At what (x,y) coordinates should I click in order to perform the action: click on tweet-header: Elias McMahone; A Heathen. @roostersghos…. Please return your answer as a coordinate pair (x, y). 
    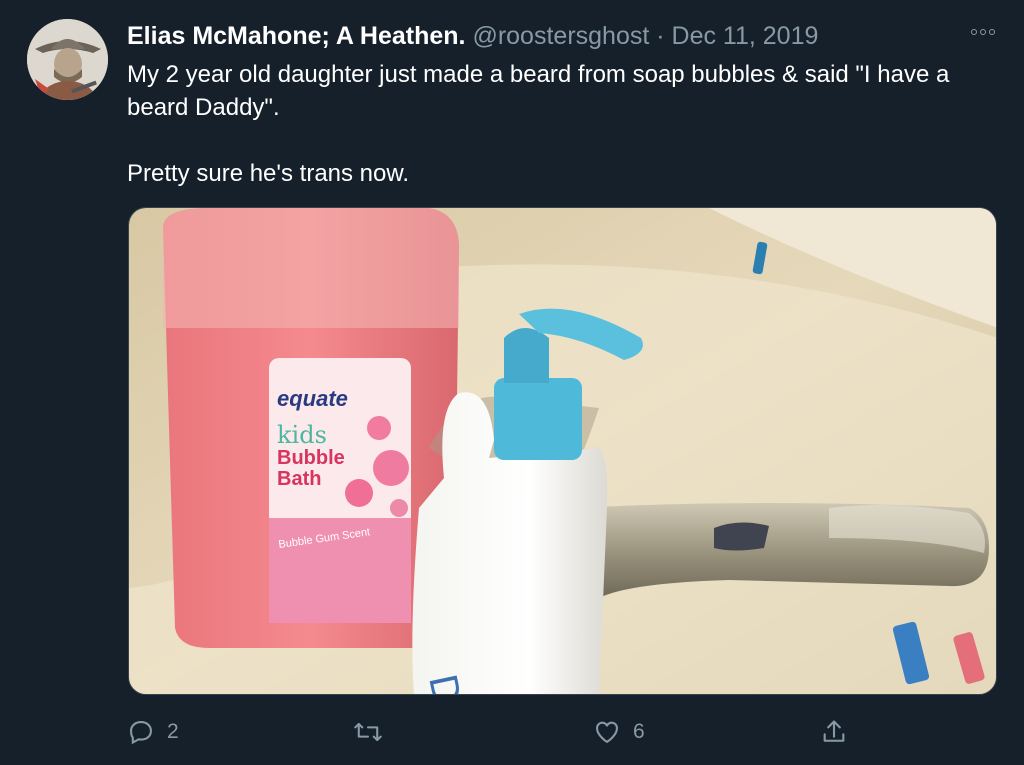
    Looking at the image, I should click on (545, 36).